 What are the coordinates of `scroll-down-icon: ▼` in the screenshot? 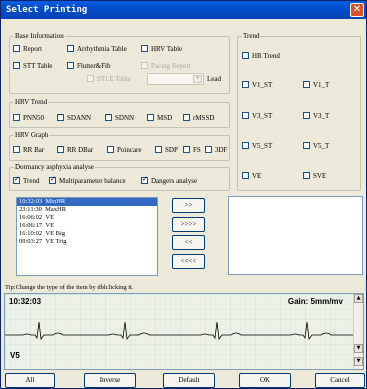 It's located at (358, 348).